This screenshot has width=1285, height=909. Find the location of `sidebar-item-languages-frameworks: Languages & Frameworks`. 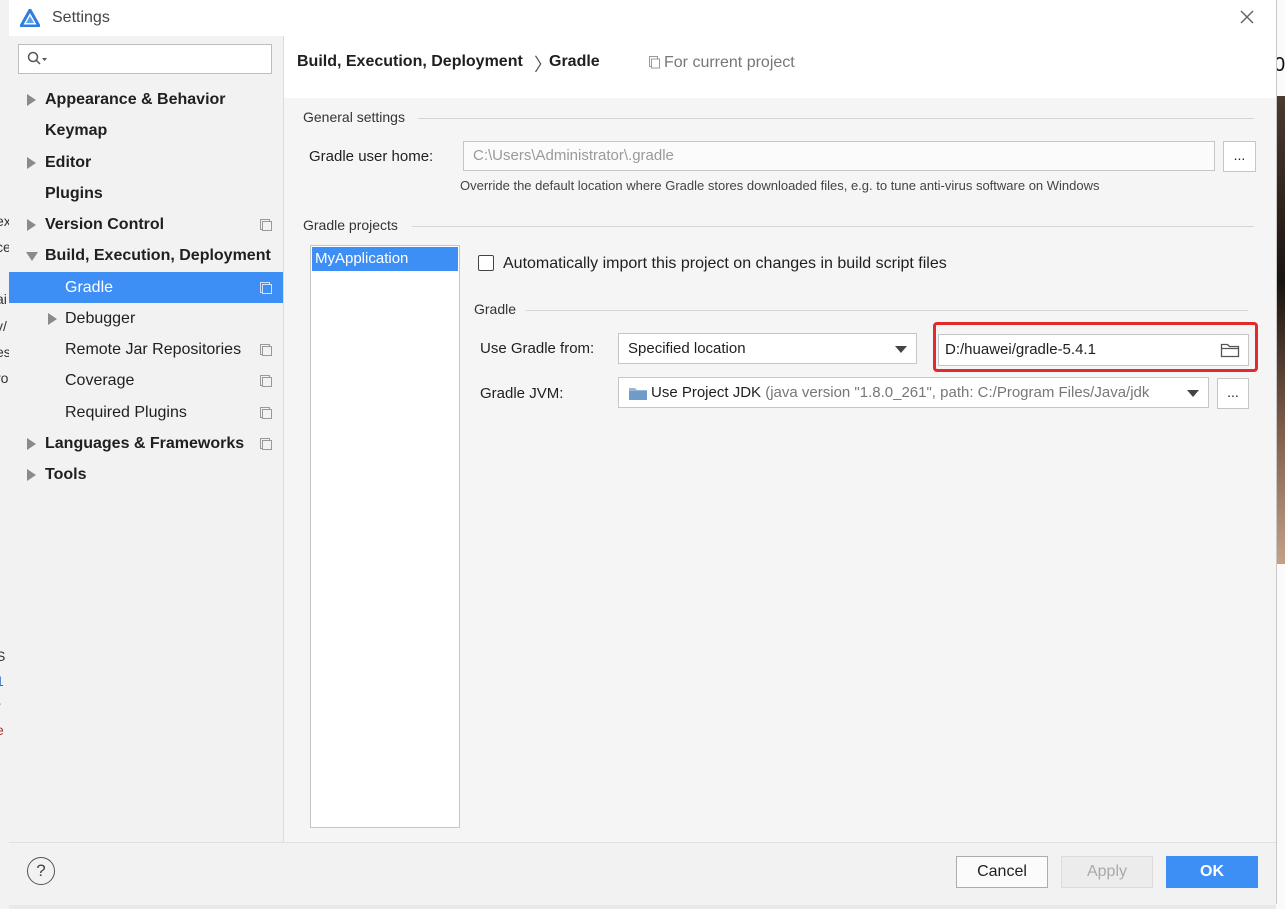

sidebar-item-languages-frameworks: Languages & Frameworks is located at coordinates (146, 443).